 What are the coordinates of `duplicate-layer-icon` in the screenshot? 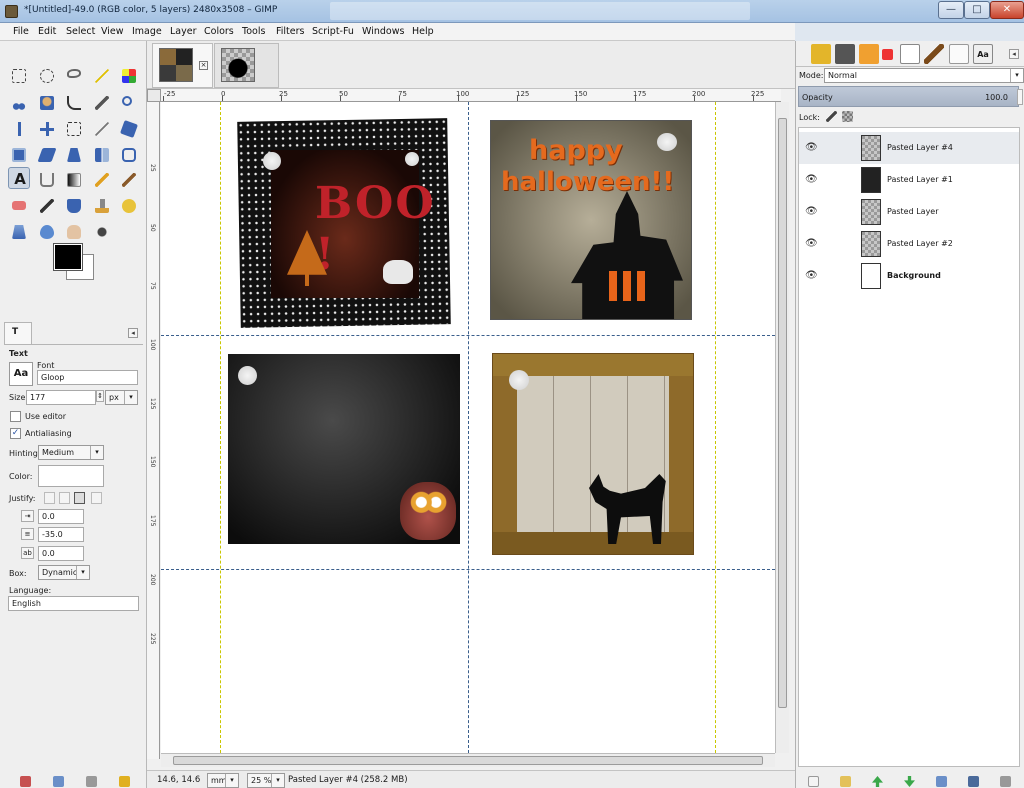 It's located at (941, 781).